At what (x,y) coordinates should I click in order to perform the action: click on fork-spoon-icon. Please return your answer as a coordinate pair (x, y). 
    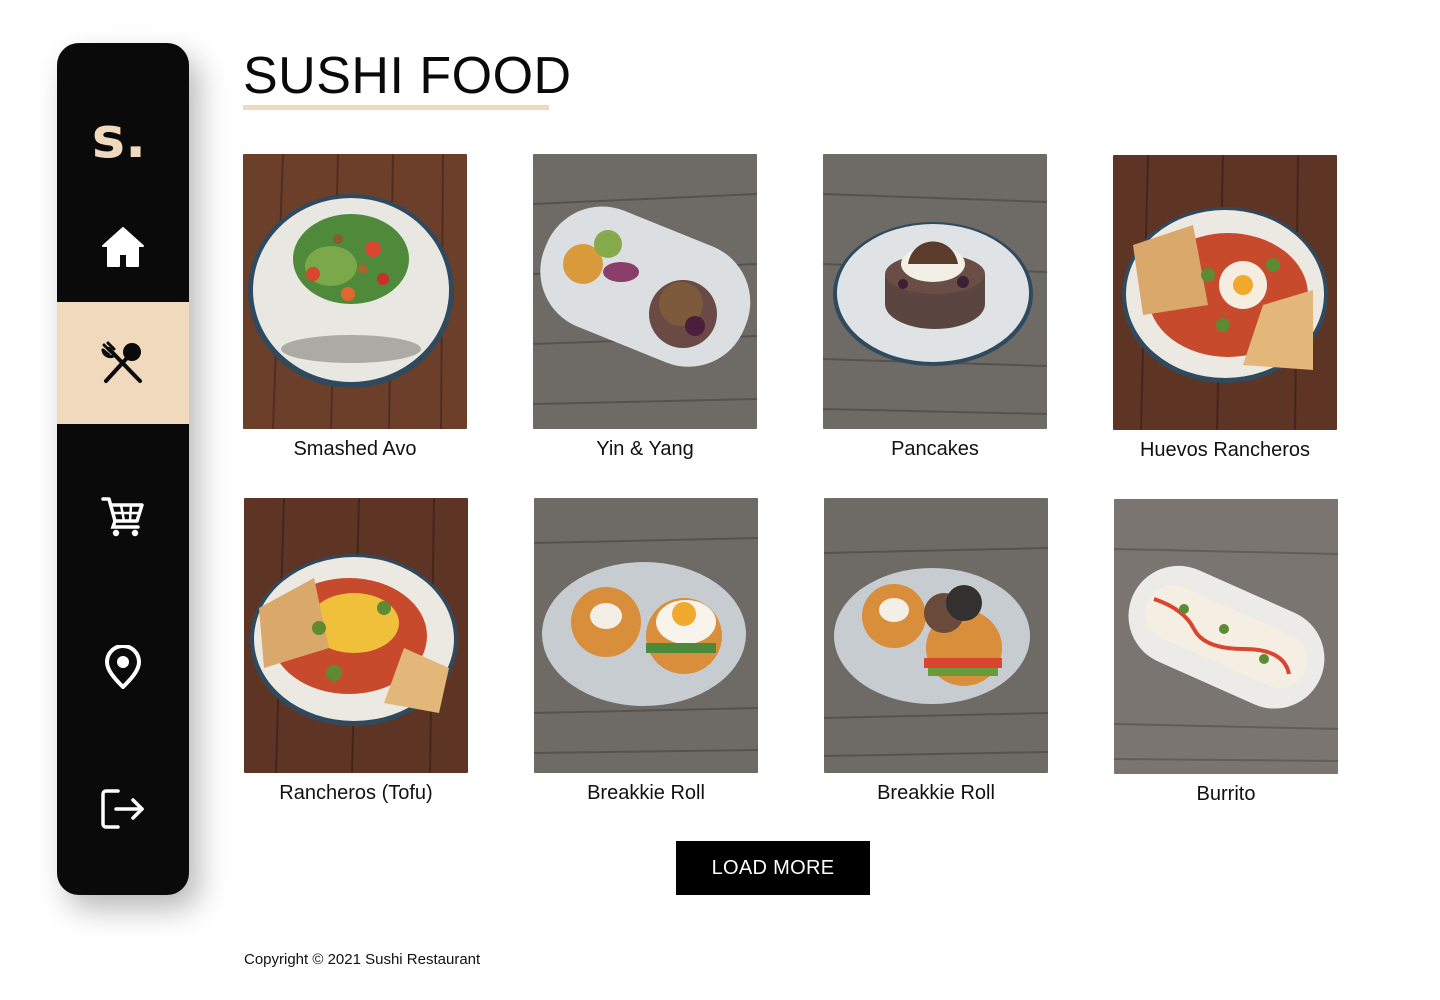
    Looking at the image, I should click on (121, 362).